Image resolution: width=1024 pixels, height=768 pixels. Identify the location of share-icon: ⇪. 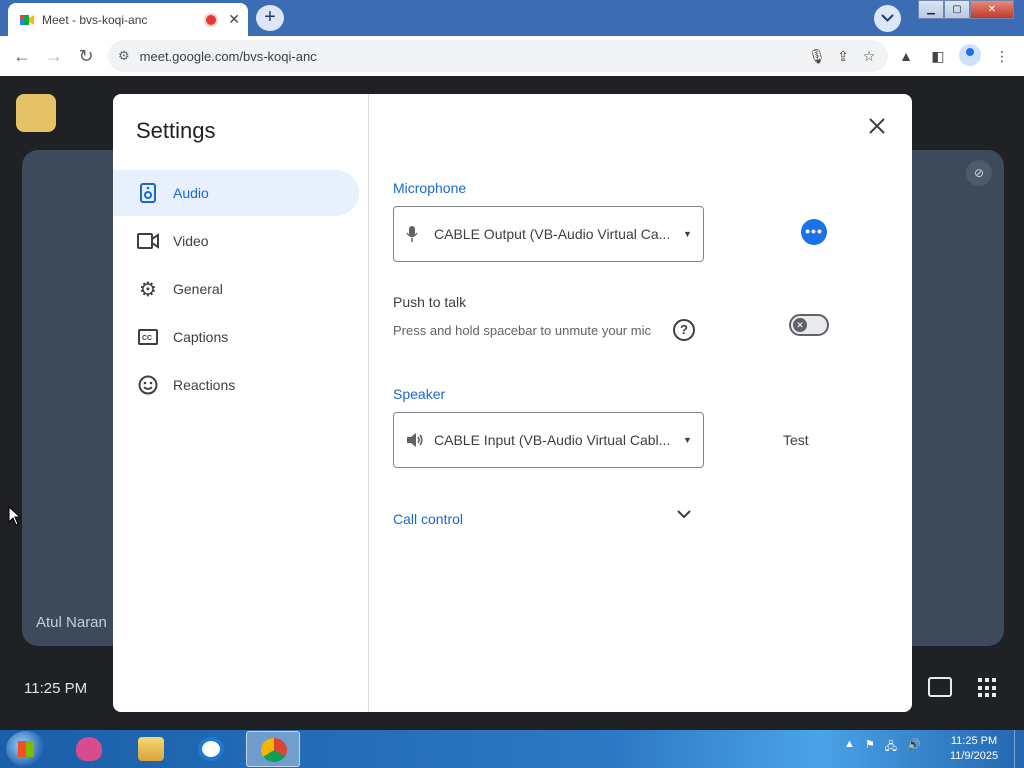
(843, 56).